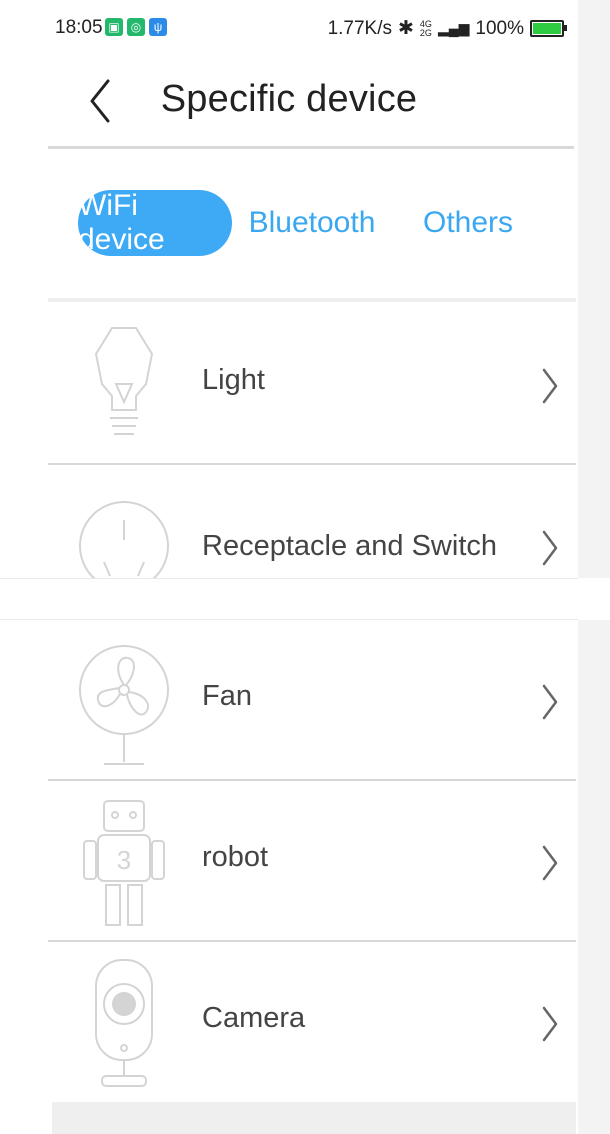 Image resolution: width=610 pixels, height=1134 pixels. Describe the element at coordinates (254, 1018) in the screenshot. I see `list-item-label: Camera` at that location.